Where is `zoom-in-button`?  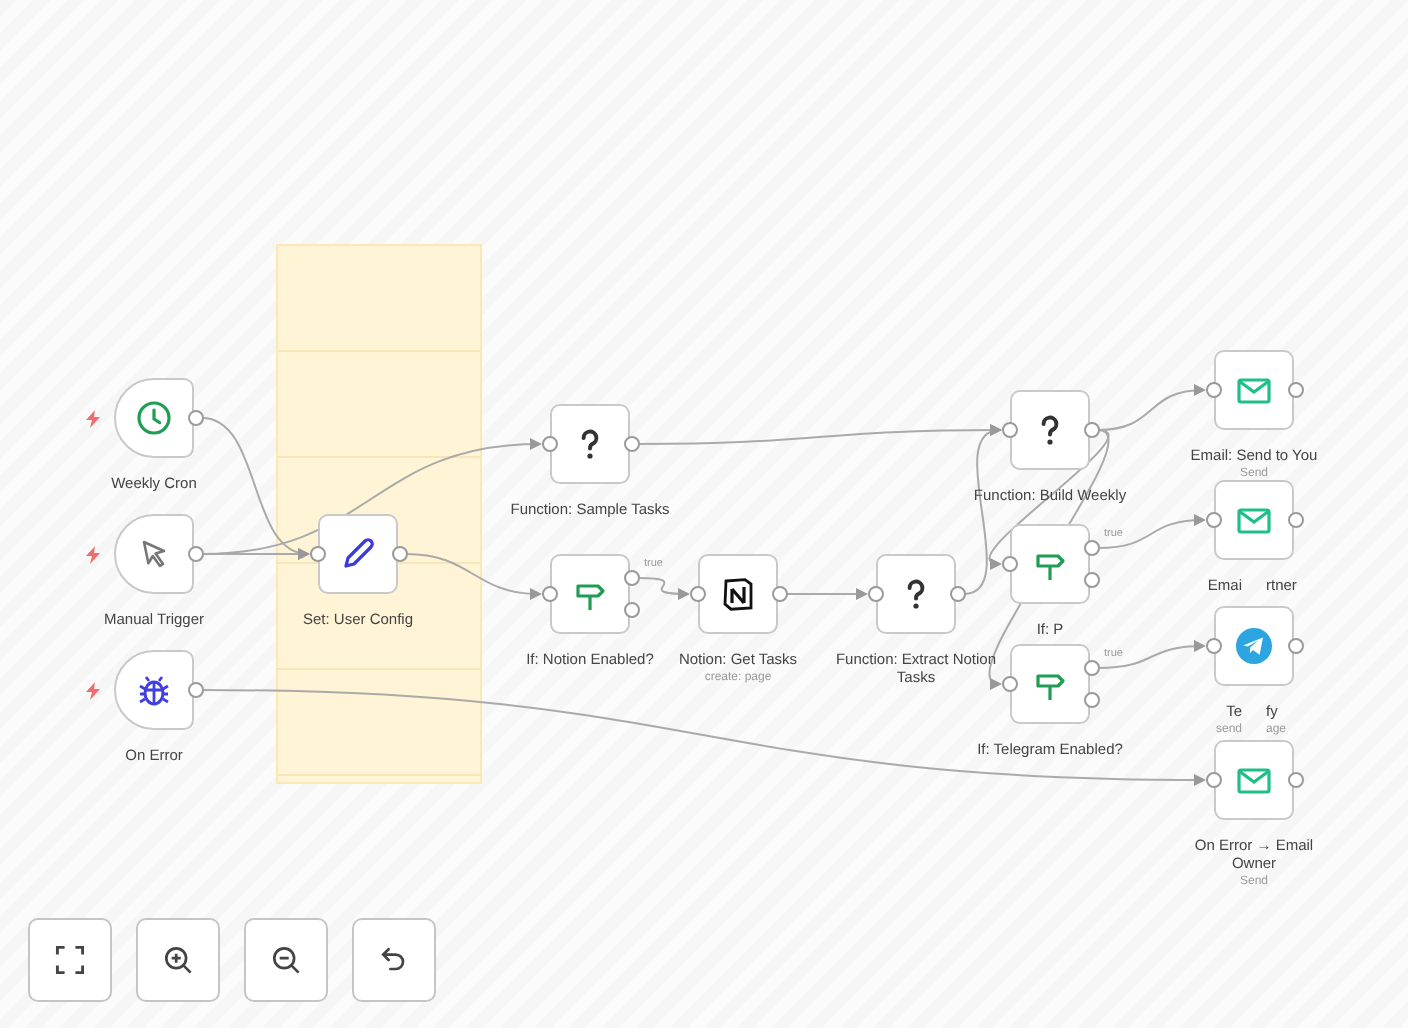
zoom-in-button is located at coordinates (178, 960).